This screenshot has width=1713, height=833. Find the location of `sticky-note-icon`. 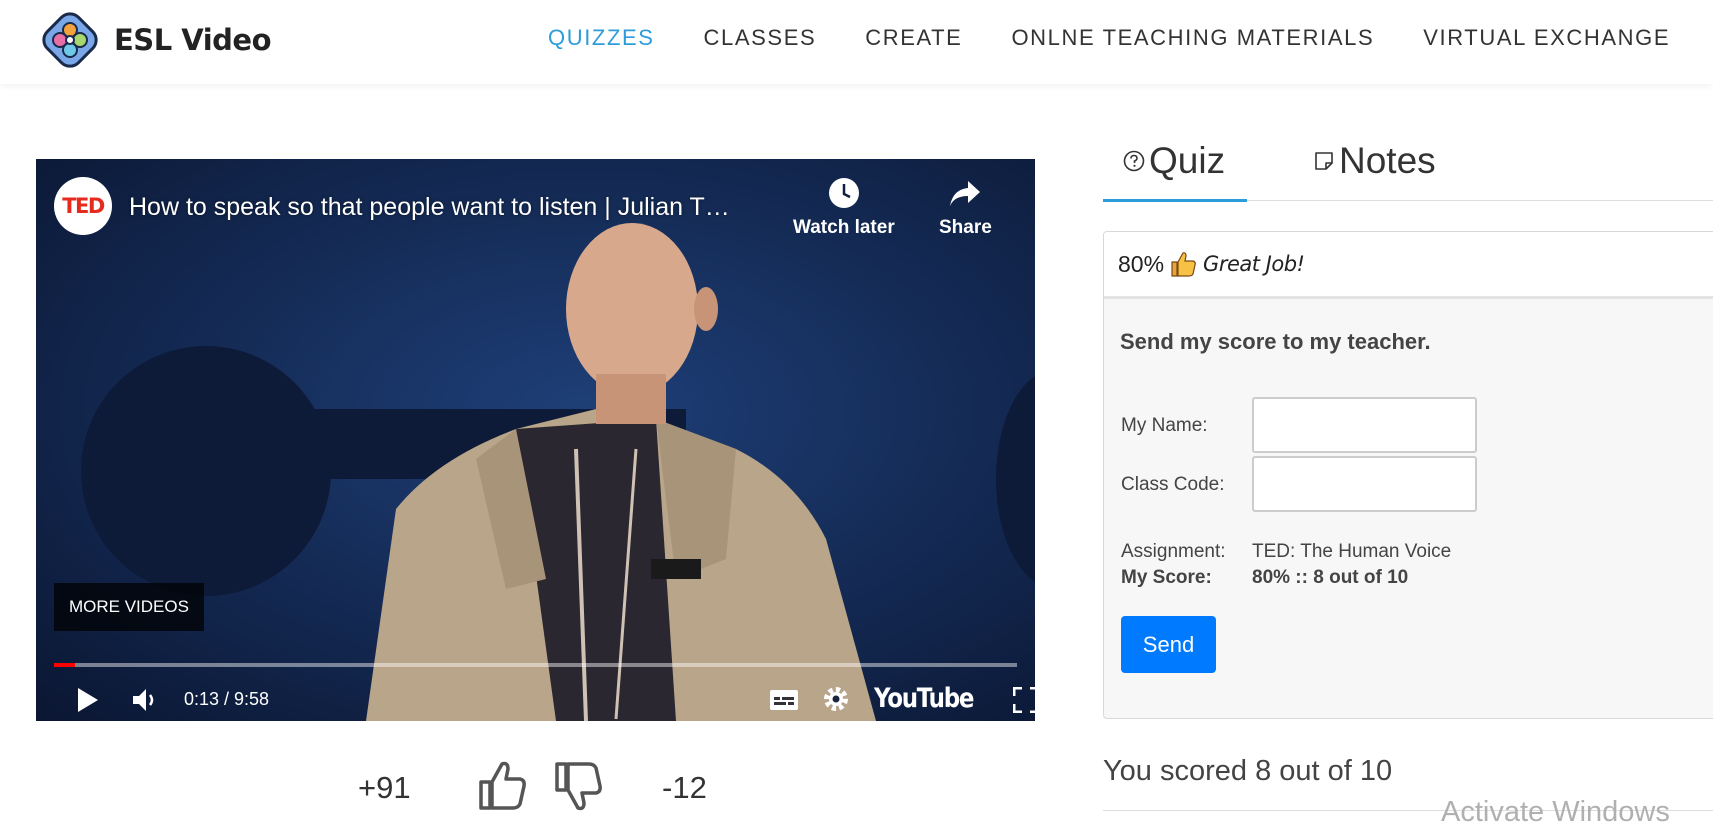

sticky-note-icon is located at coordinates (1324, 161).